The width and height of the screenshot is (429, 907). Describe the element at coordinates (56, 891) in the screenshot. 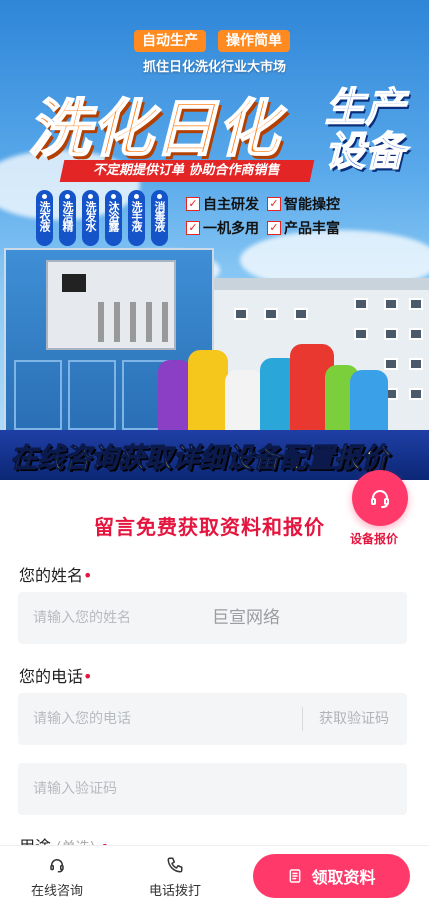

I see `online-consult-label: 在线咨询` at that location.